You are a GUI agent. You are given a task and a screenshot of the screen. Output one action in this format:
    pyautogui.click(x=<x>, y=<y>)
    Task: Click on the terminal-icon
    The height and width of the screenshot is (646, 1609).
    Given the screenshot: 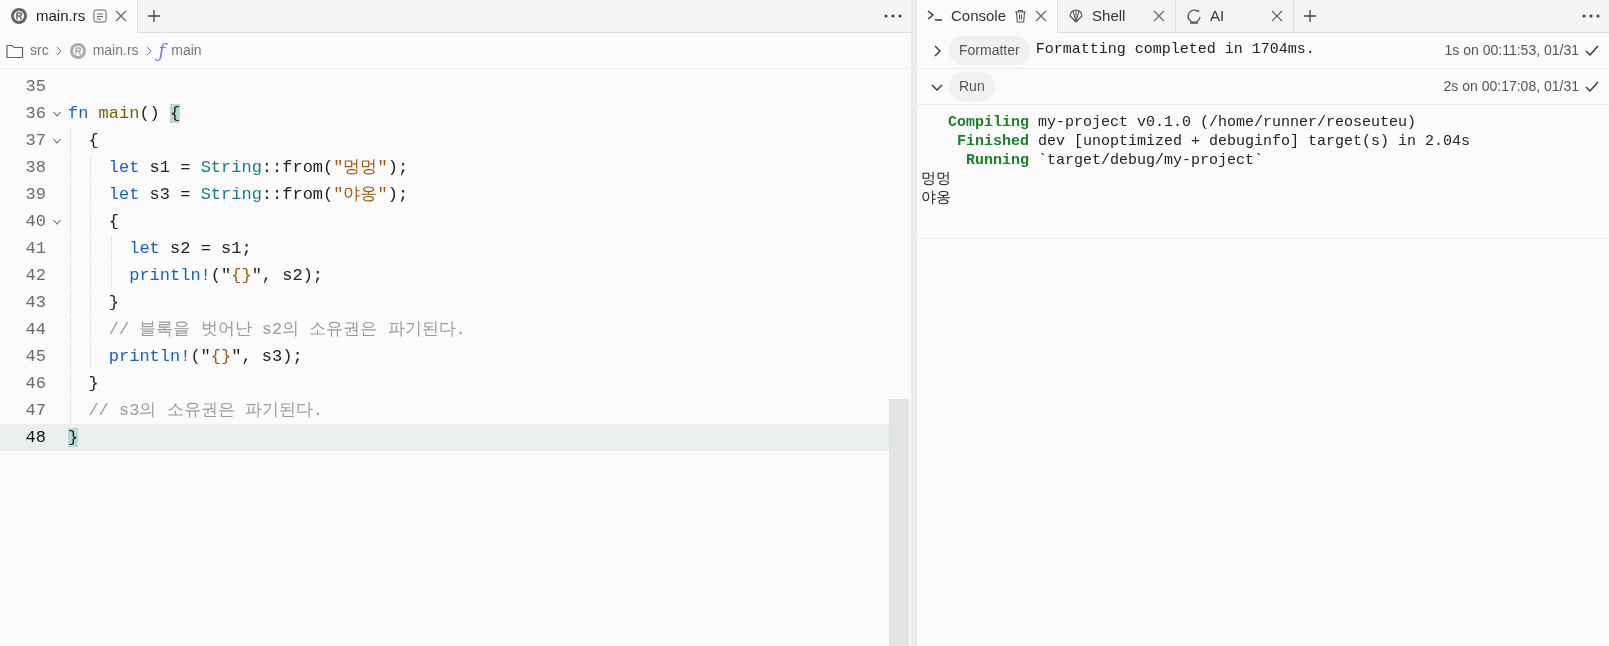 What is the action you would take?
    pyautogui.click(x=935, y=16)
    